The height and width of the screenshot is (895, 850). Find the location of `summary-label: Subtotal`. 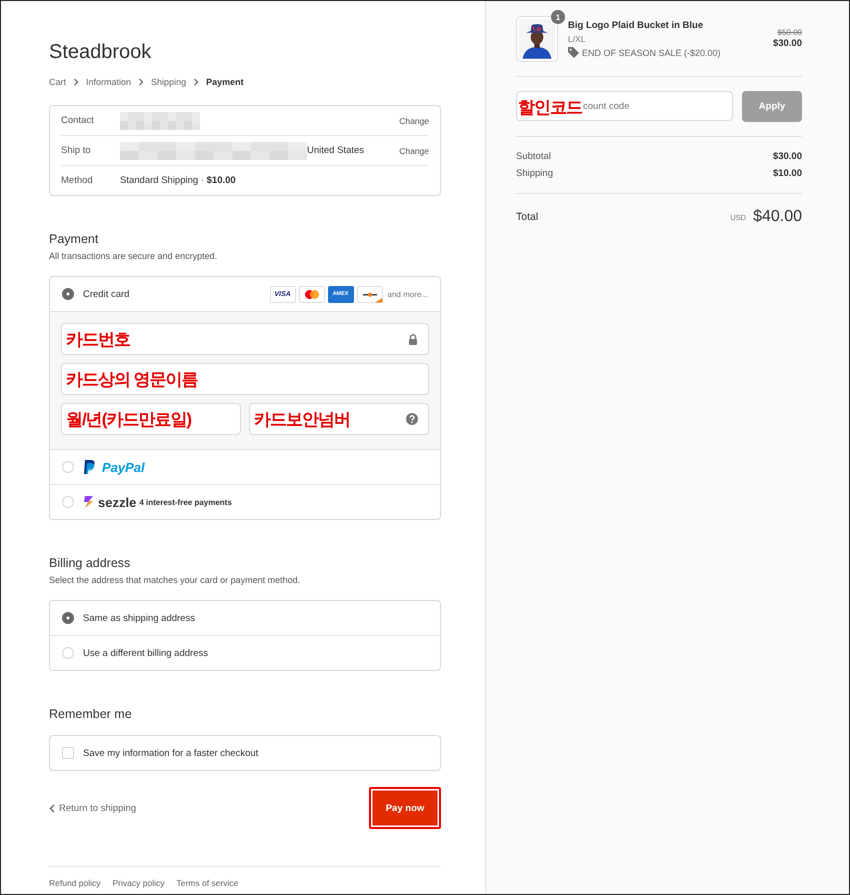

summary-label: Subtotal is located at coordinates (533, 156).